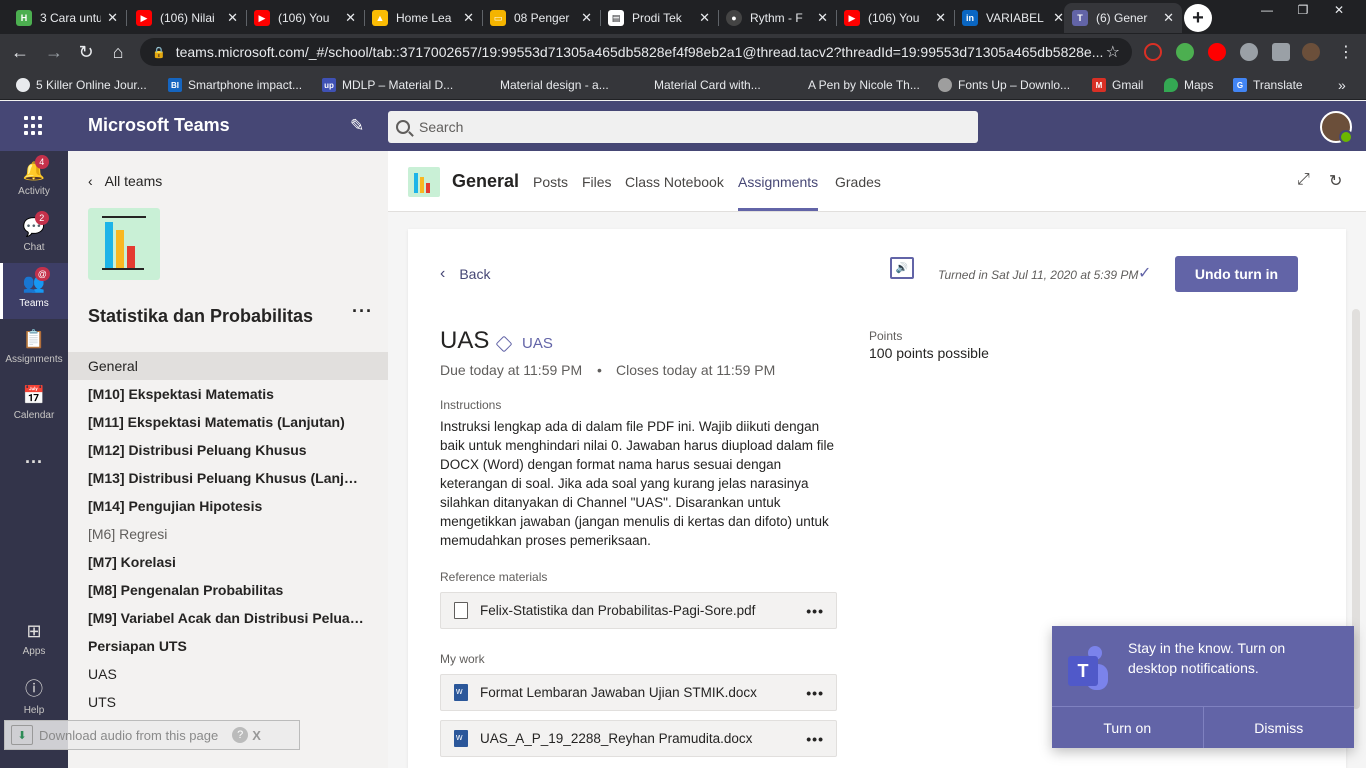 This screenshot has width=1366, height=768. Describe the element at coordinates (1013, 18) in the screenshot. I see `browser-tab: in VARIABEL ✕` at that location.